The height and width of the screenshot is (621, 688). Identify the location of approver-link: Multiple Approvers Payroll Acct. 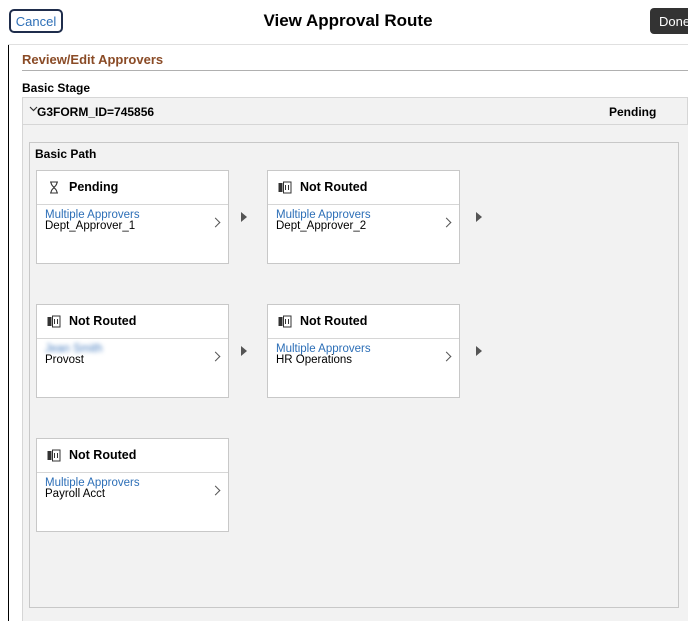
(132, 502).